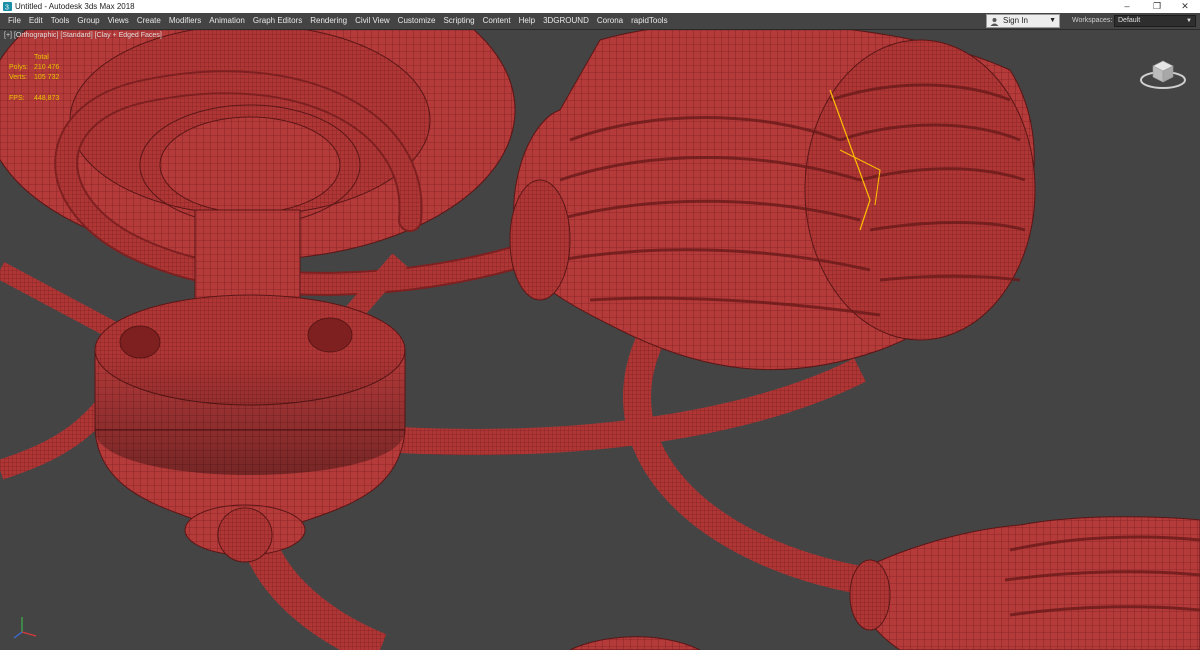 The height and width of the screenshot is (650, 1200). What do you see at coordinates (36, 35) in the screenshot?
I see `viewport-view-label: [Orthographic]` at bounding box center [36, 35].